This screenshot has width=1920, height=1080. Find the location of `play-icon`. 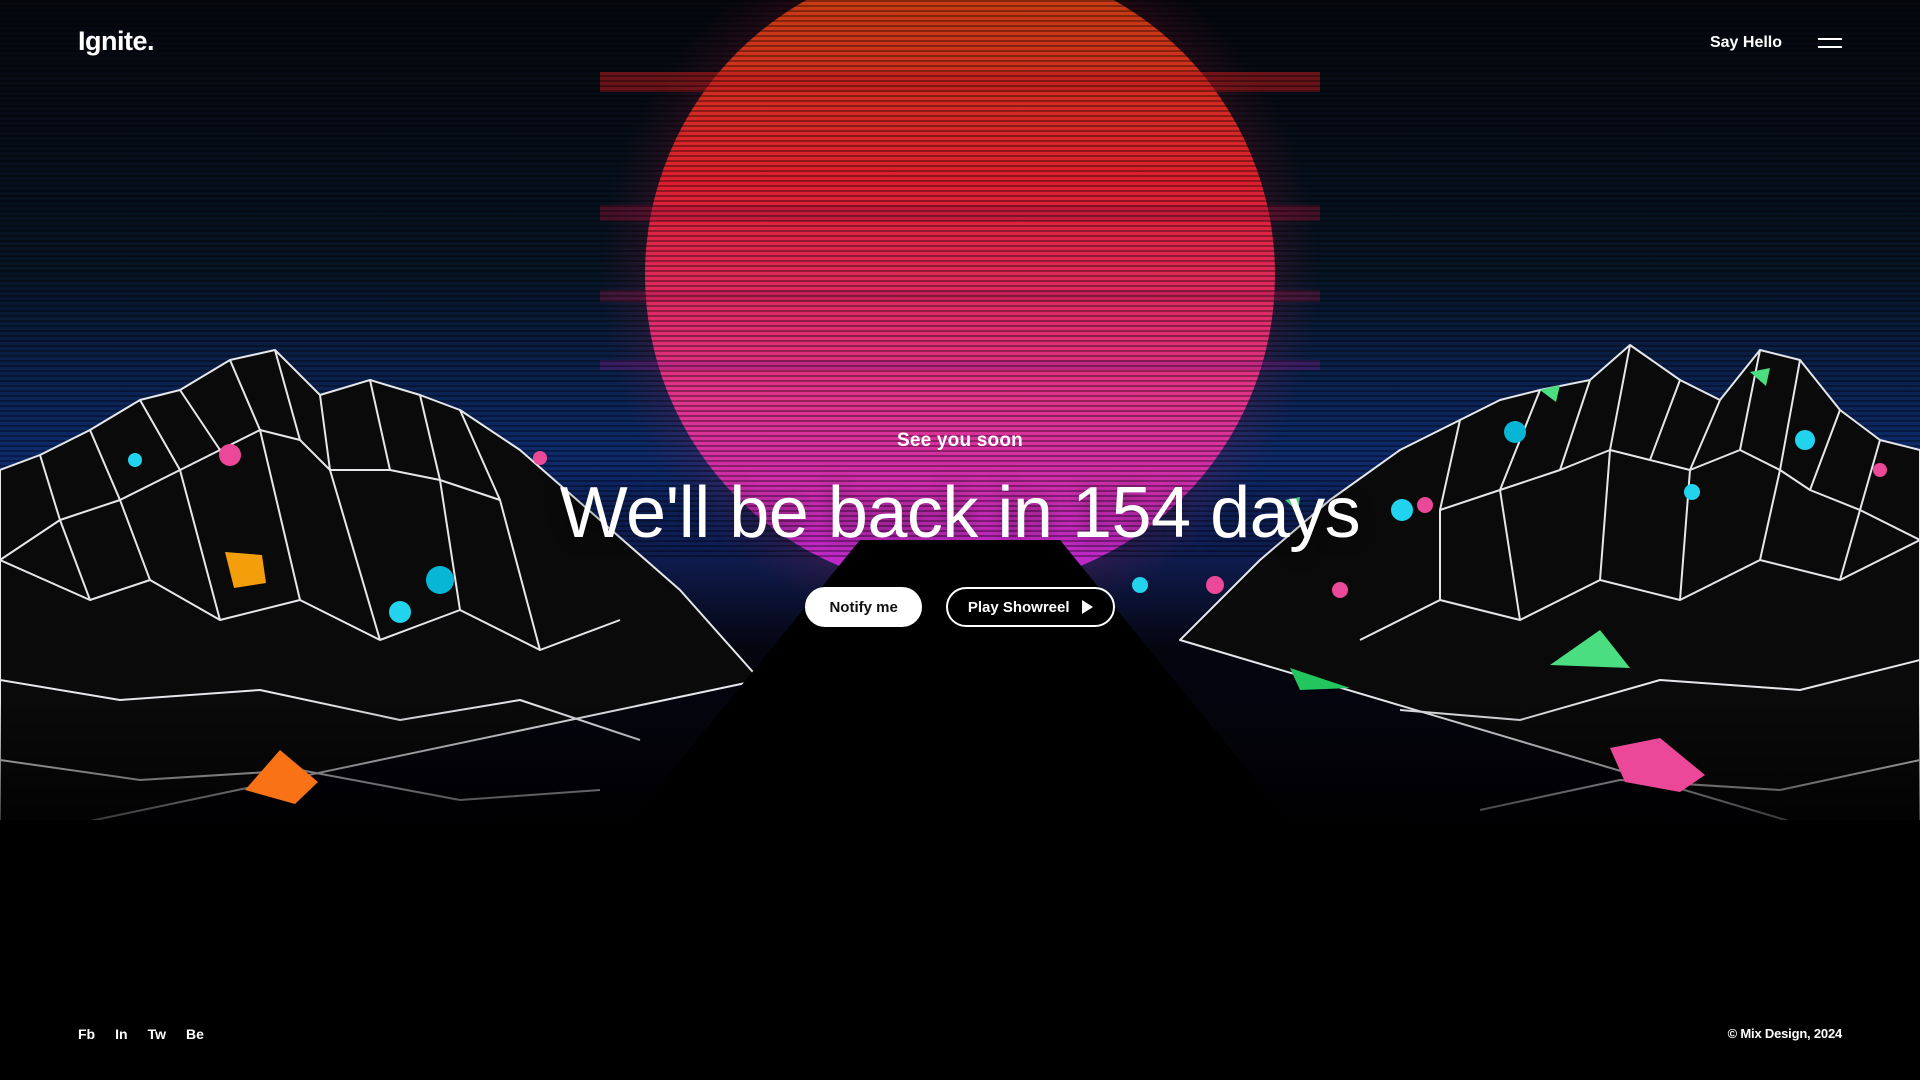

play-icon is located at coordinates (1087, 607).